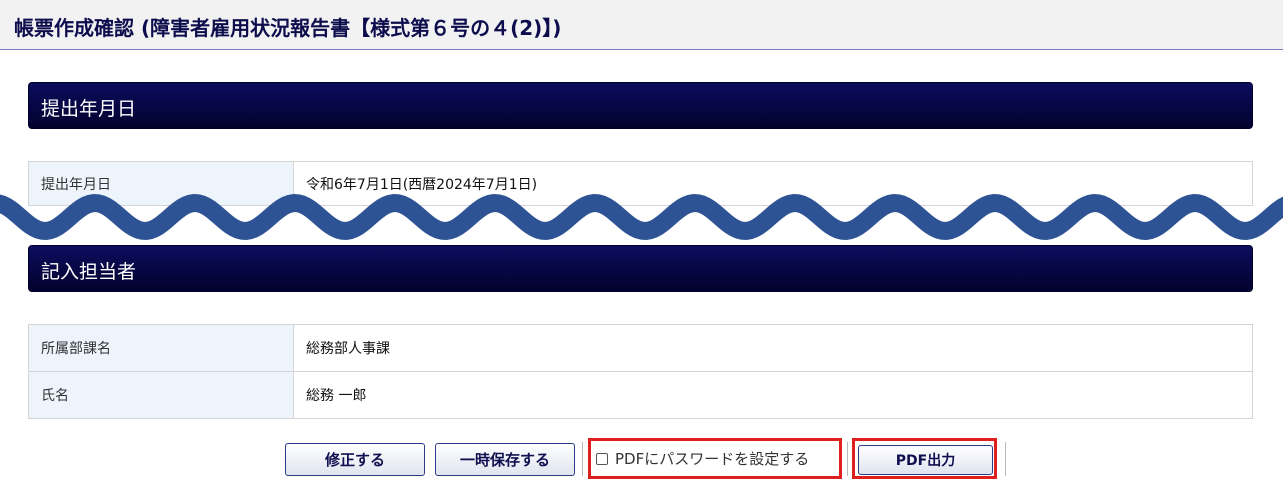 This screenshot has height=501, width=1283. Describe the element at coordinates (925, 460) in the screenshot. I see `pdf-output-button: PDF出力` at that location.